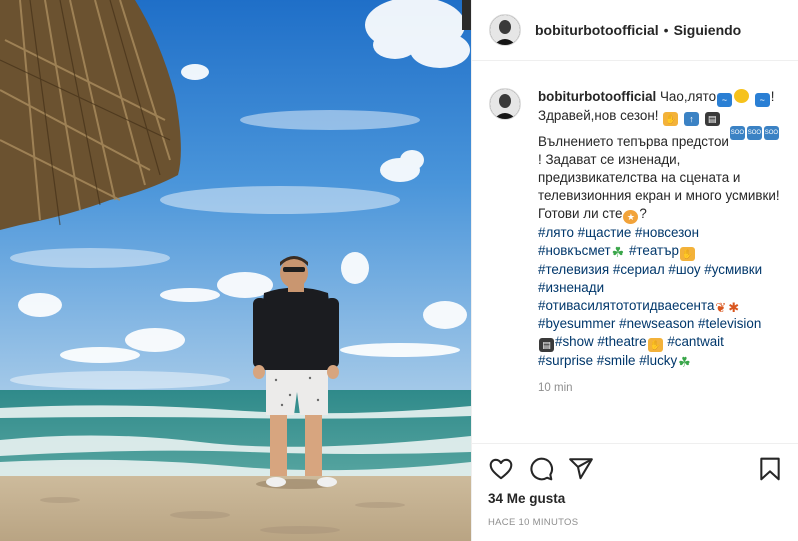 Image resolution: width=798 pixels, height=541 pixels. What do you see at coordinates (607, 360) in the screenshot?
I see `hashtags-10: #surprise #smile #lucky` at bounding box center [607, 360].